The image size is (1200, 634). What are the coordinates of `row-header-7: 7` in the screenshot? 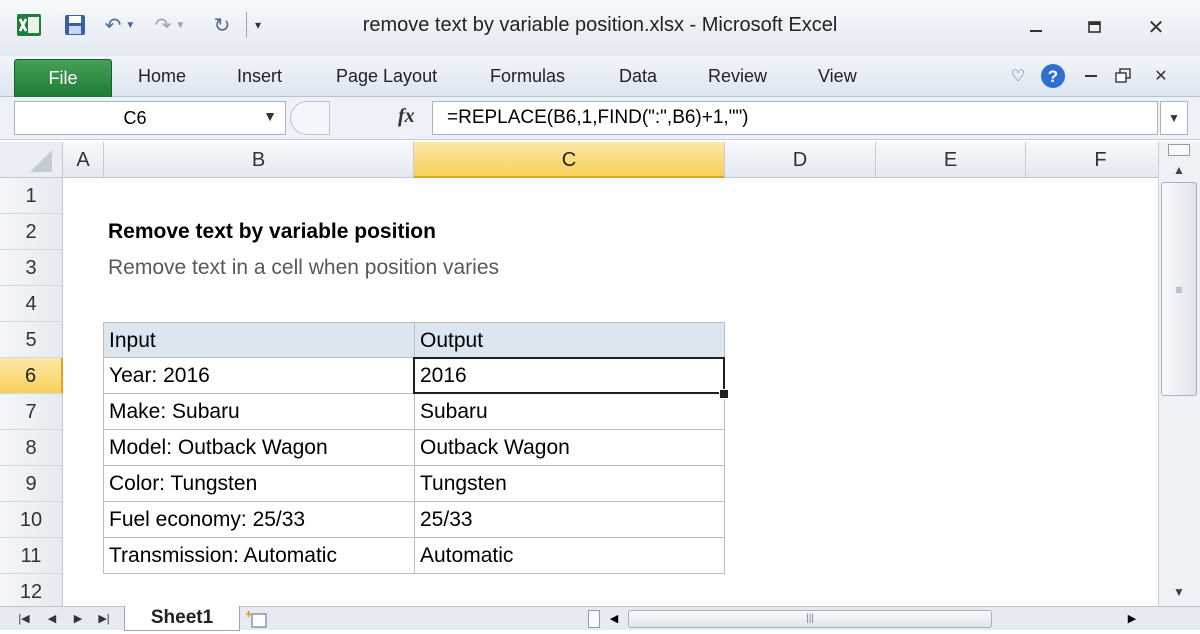 It's located at (31, 412).